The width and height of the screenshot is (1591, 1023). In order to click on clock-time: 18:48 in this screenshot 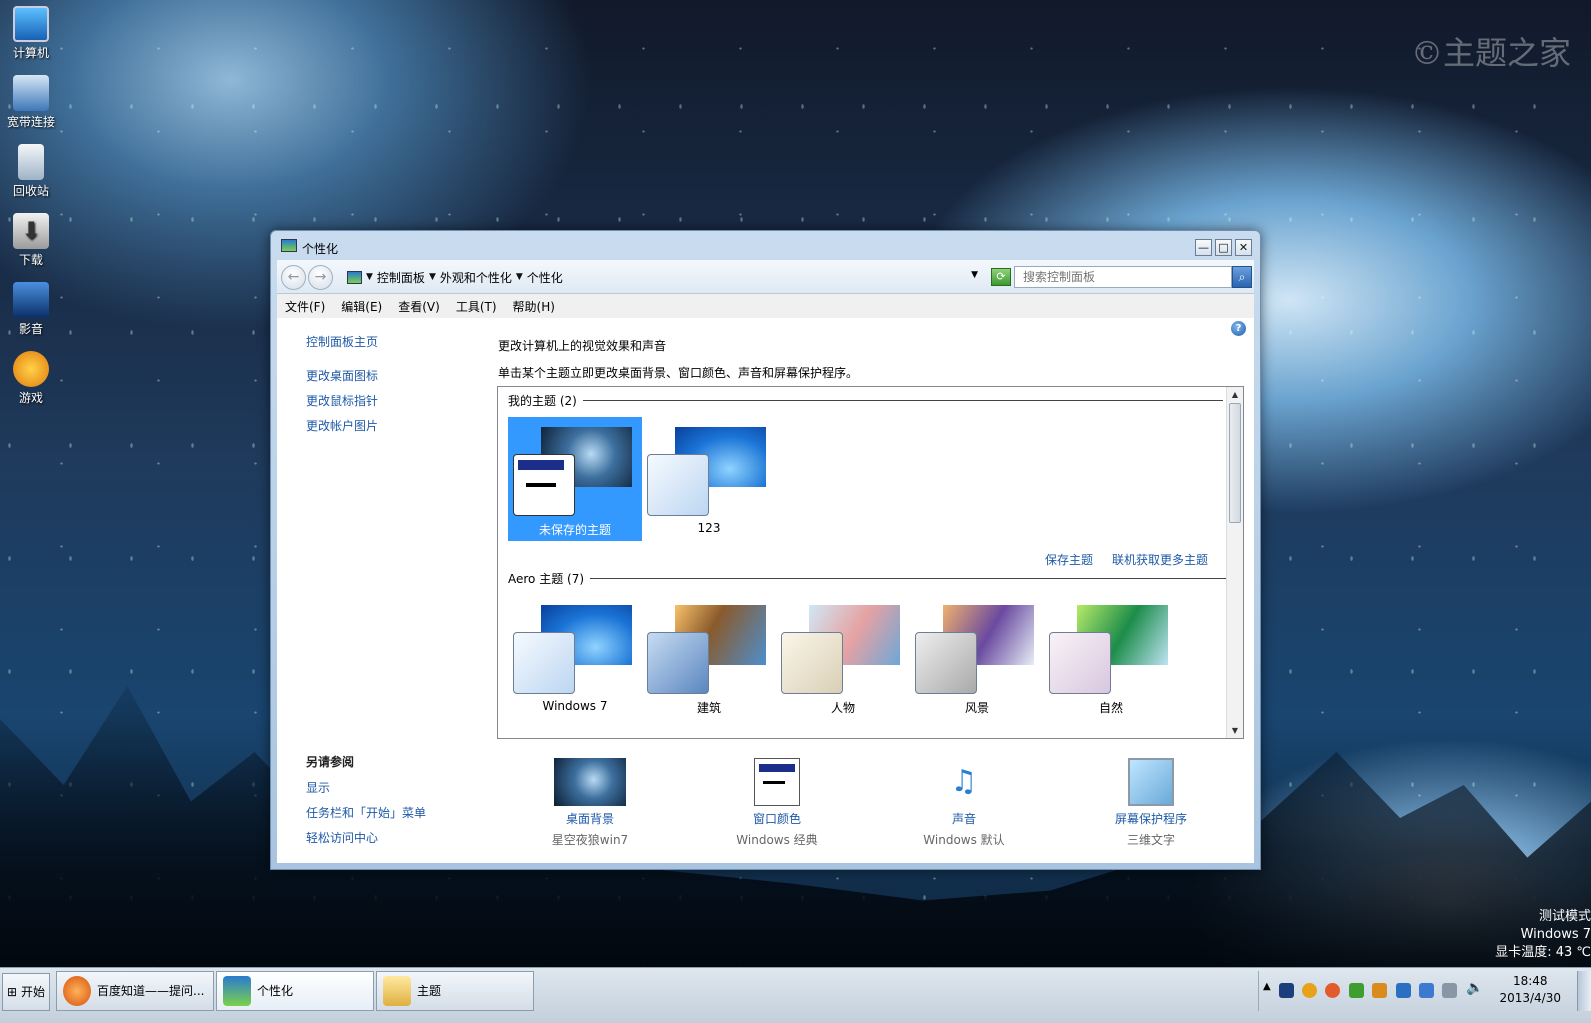, I will do `click(1530, 981)`.